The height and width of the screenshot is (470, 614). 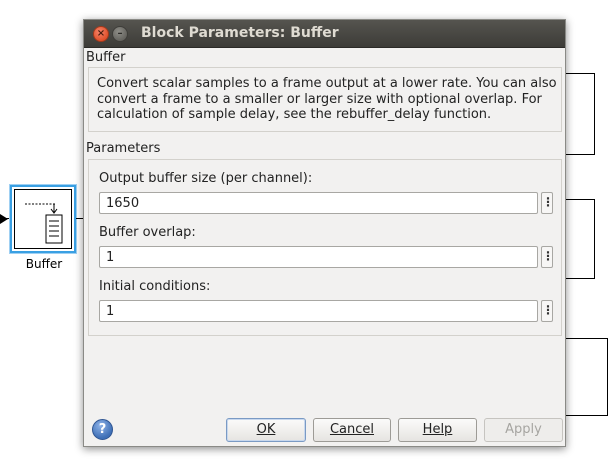 I want to click on initial-conditions-label: Initial conditions:, so click(x=155, y=286).